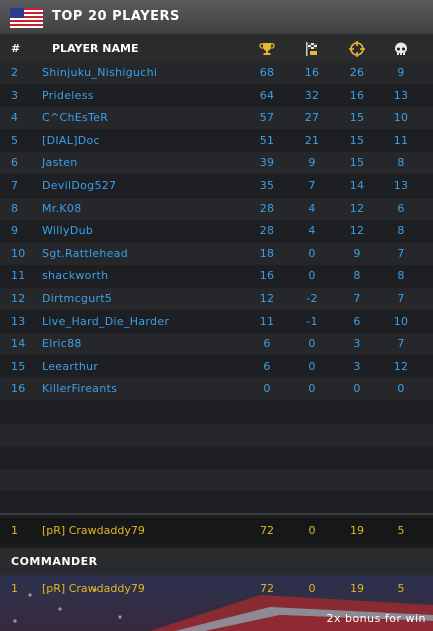  What do you see at coordinates (357, 389) in the screenshot?
I see `kills-cell: 0` at bounding box center [357, 389].